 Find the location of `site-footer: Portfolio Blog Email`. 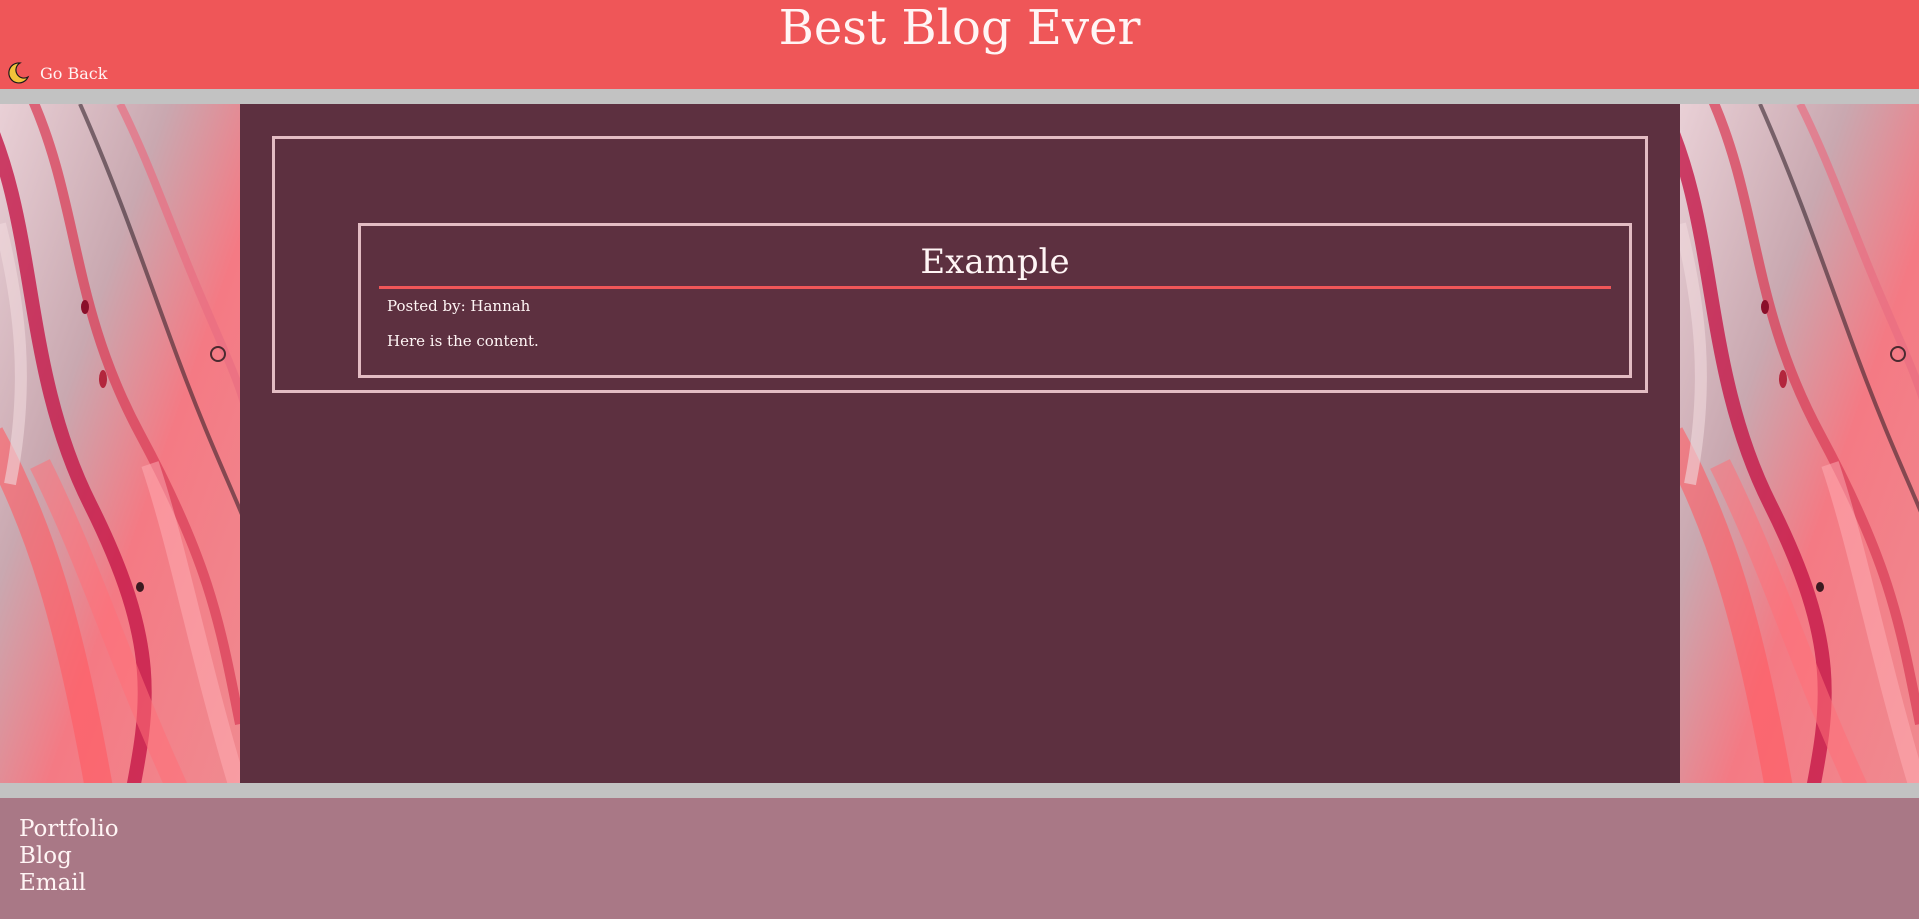

site-footer: Portfolio Blog Email is located at coordinates (959, 858).